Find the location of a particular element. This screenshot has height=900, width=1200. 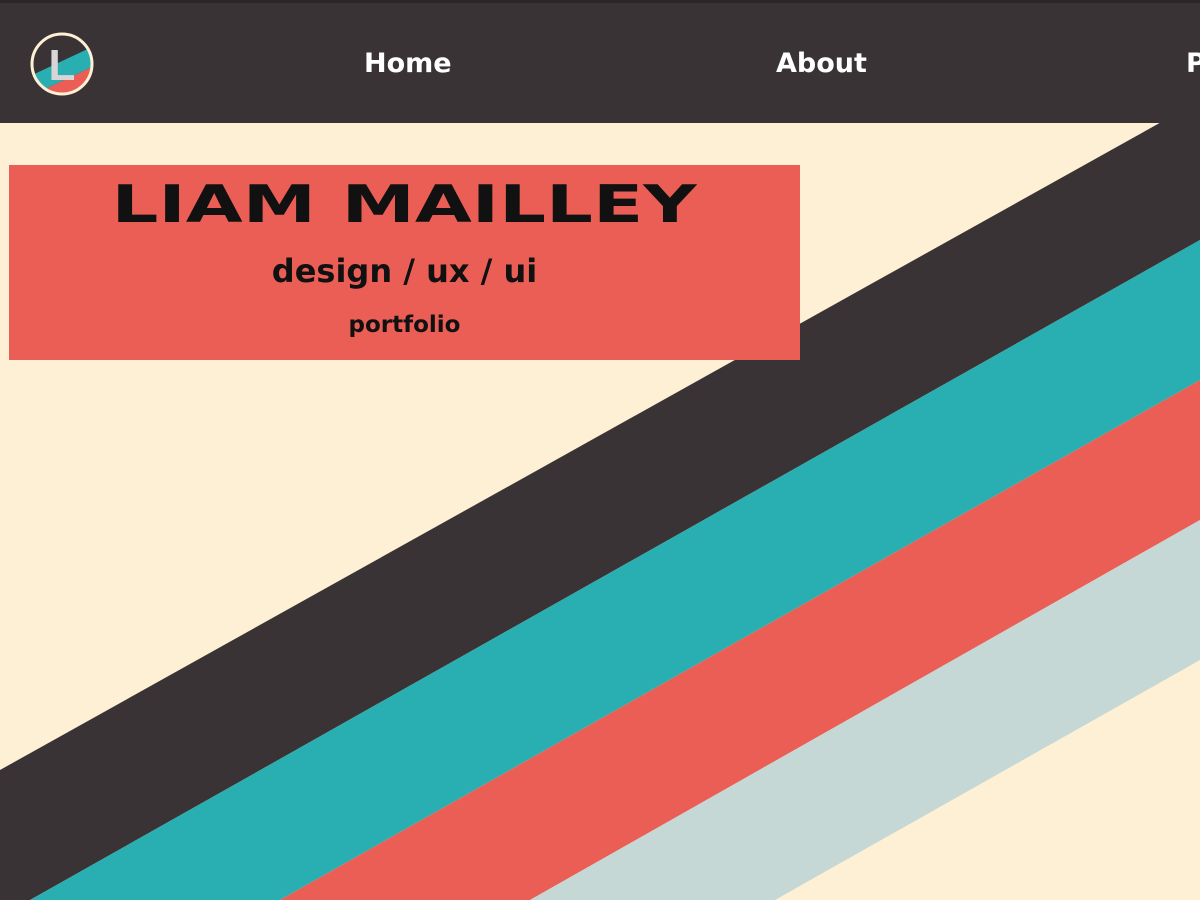

circle-l-logo-icon: L is located at coordinates (62, 64).